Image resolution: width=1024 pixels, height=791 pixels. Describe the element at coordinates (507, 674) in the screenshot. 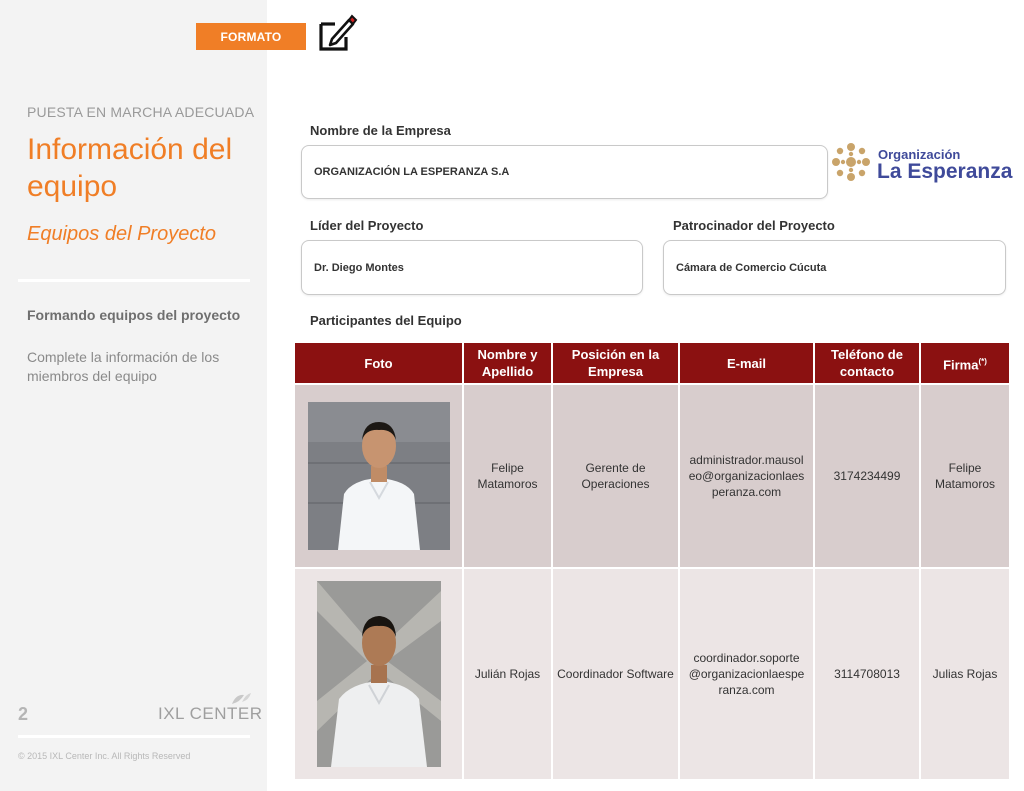

I see `member-name: Julián Rojas` at that location.